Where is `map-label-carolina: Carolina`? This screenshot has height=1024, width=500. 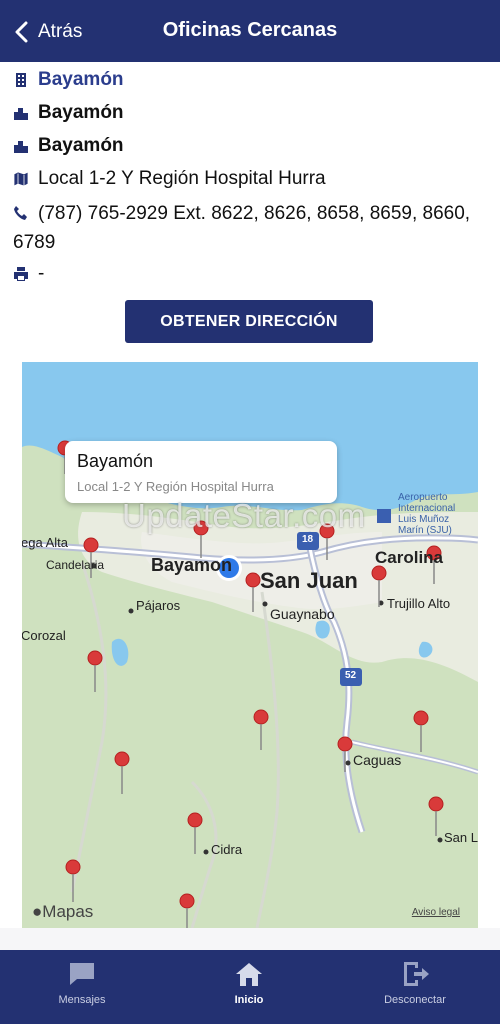
map-label-carolina: Carolina is located at coordinates (409, 557).